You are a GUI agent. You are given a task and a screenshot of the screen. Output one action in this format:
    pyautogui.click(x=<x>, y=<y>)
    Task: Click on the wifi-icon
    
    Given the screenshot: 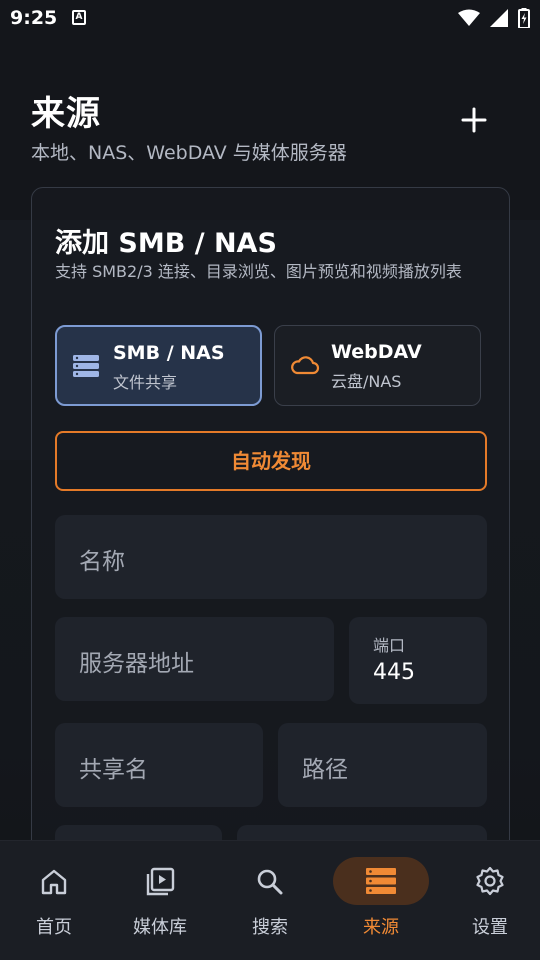 What is the action you would take?
    pyautogui.click(x=469, y=17)
    